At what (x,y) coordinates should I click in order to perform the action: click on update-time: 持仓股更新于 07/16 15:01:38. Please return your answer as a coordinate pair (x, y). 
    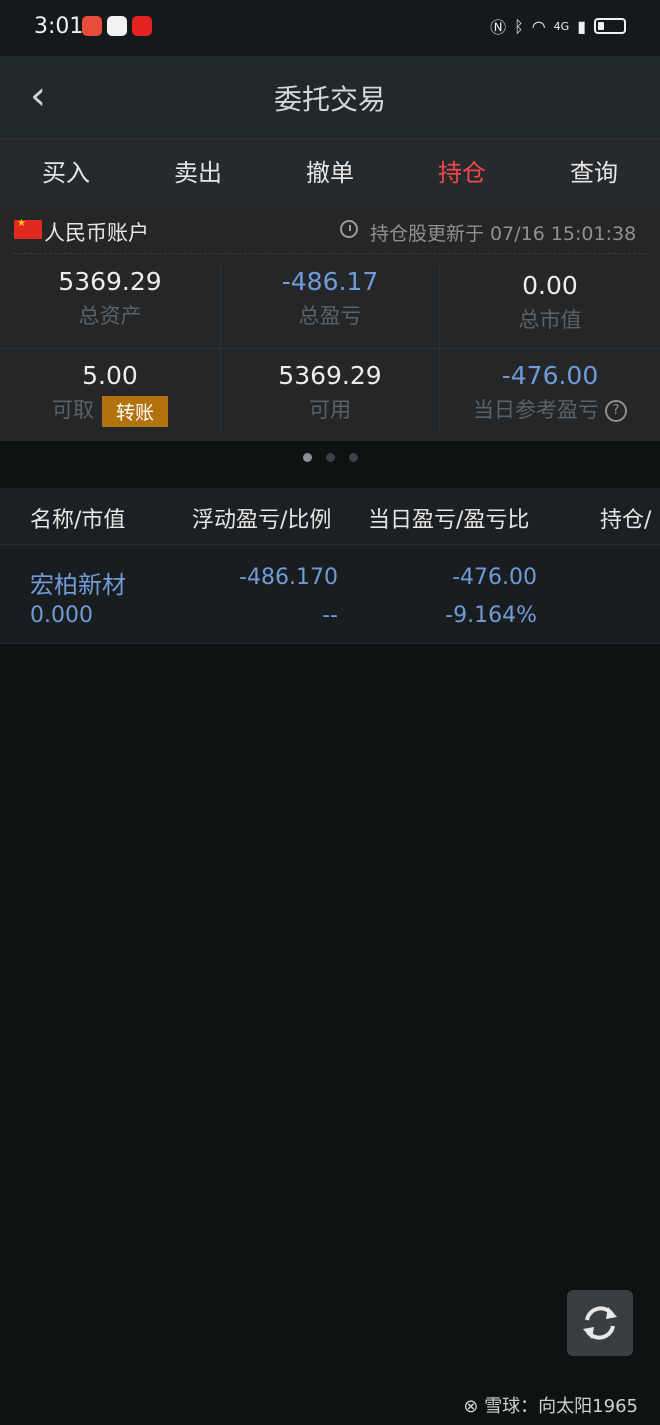
    Looking at the image, I should click on (503, 234).